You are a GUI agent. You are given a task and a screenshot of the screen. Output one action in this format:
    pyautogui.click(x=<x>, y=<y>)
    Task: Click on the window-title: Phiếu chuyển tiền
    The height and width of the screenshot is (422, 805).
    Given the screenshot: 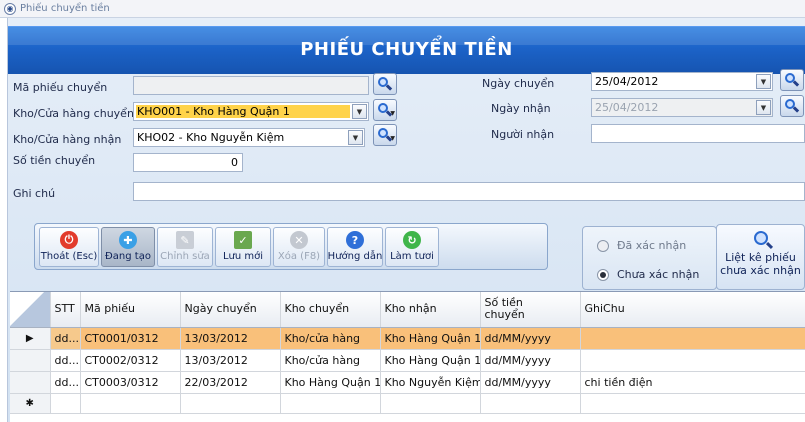 What is the action you would take?
    pyautogui.click(x=65, y=8)
    